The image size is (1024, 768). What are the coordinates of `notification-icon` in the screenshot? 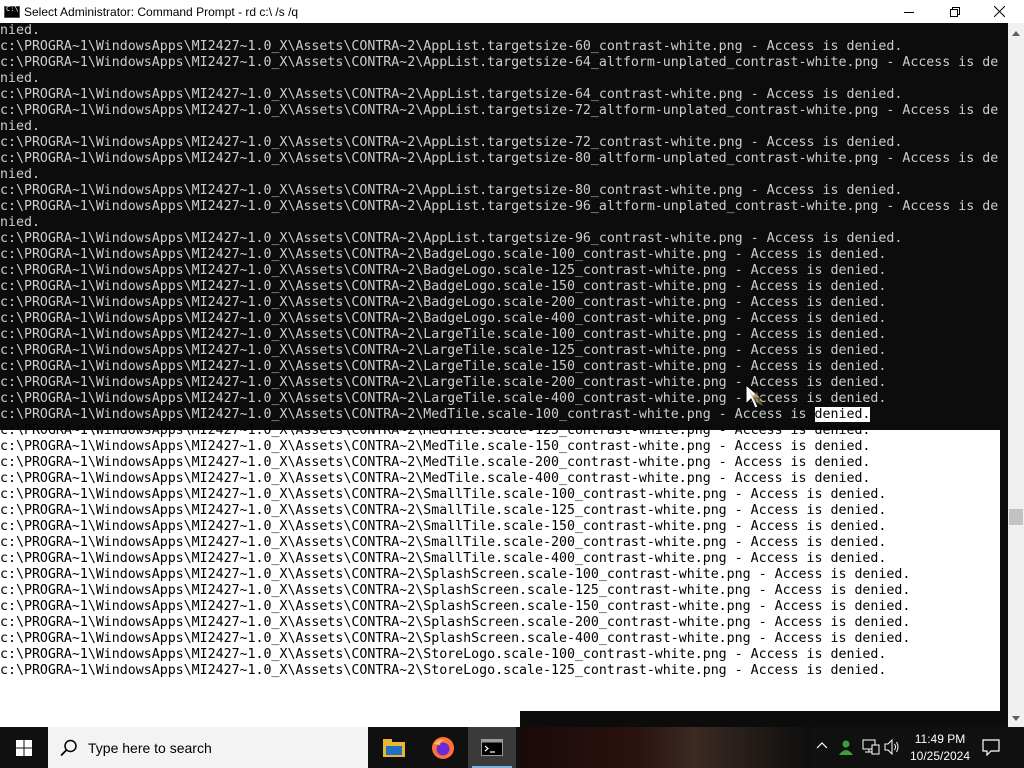 It's located at (991, 747).